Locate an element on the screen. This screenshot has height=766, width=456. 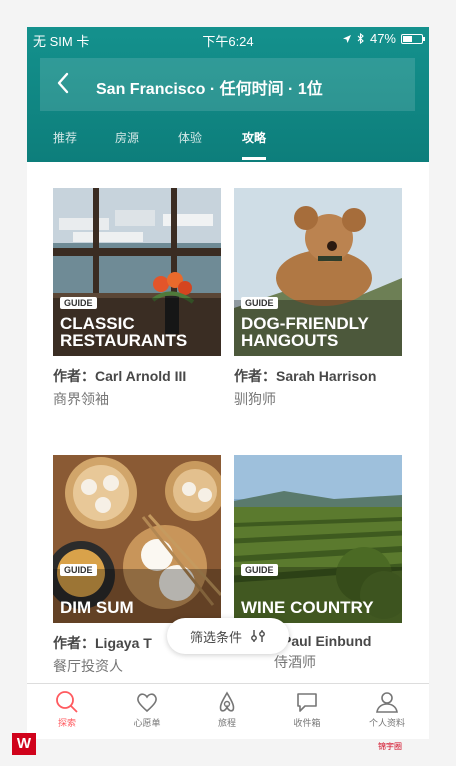
battery-percent: 47% is located at coordinates (382, 38).